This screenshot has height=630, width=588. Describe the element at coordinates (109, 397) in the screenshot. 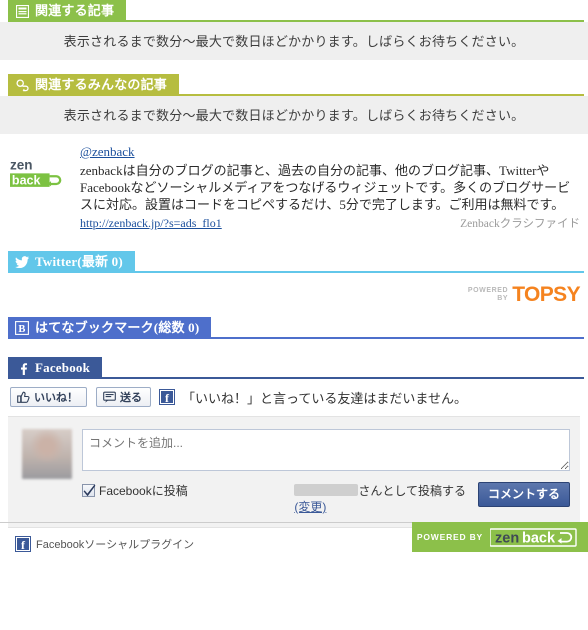

I see `send-message-icon` at that location.